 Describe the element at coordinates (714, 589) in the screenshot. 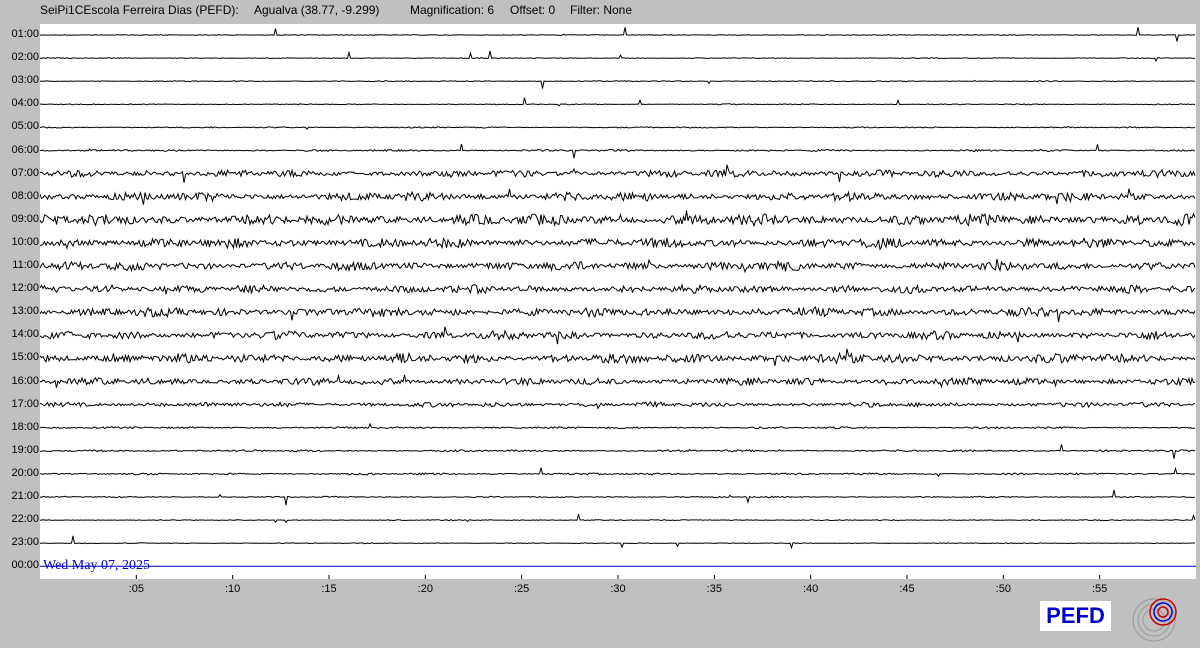

I see `minute-label: :35` at that location.